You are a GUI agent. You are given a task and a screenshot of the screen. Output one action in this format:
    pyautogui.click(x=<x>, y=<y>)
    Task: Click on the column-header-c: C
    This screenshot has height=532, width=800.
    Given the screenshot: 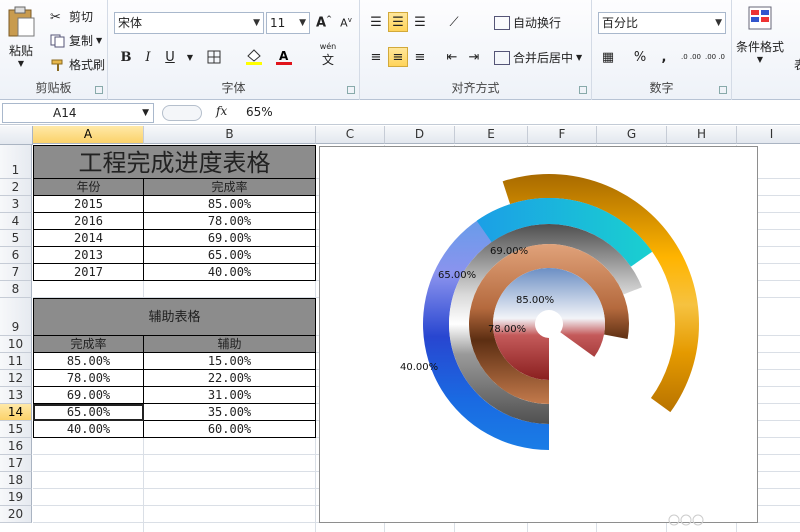 What is the action you would take?
    pyautogui.click(x=350, y=135)
    